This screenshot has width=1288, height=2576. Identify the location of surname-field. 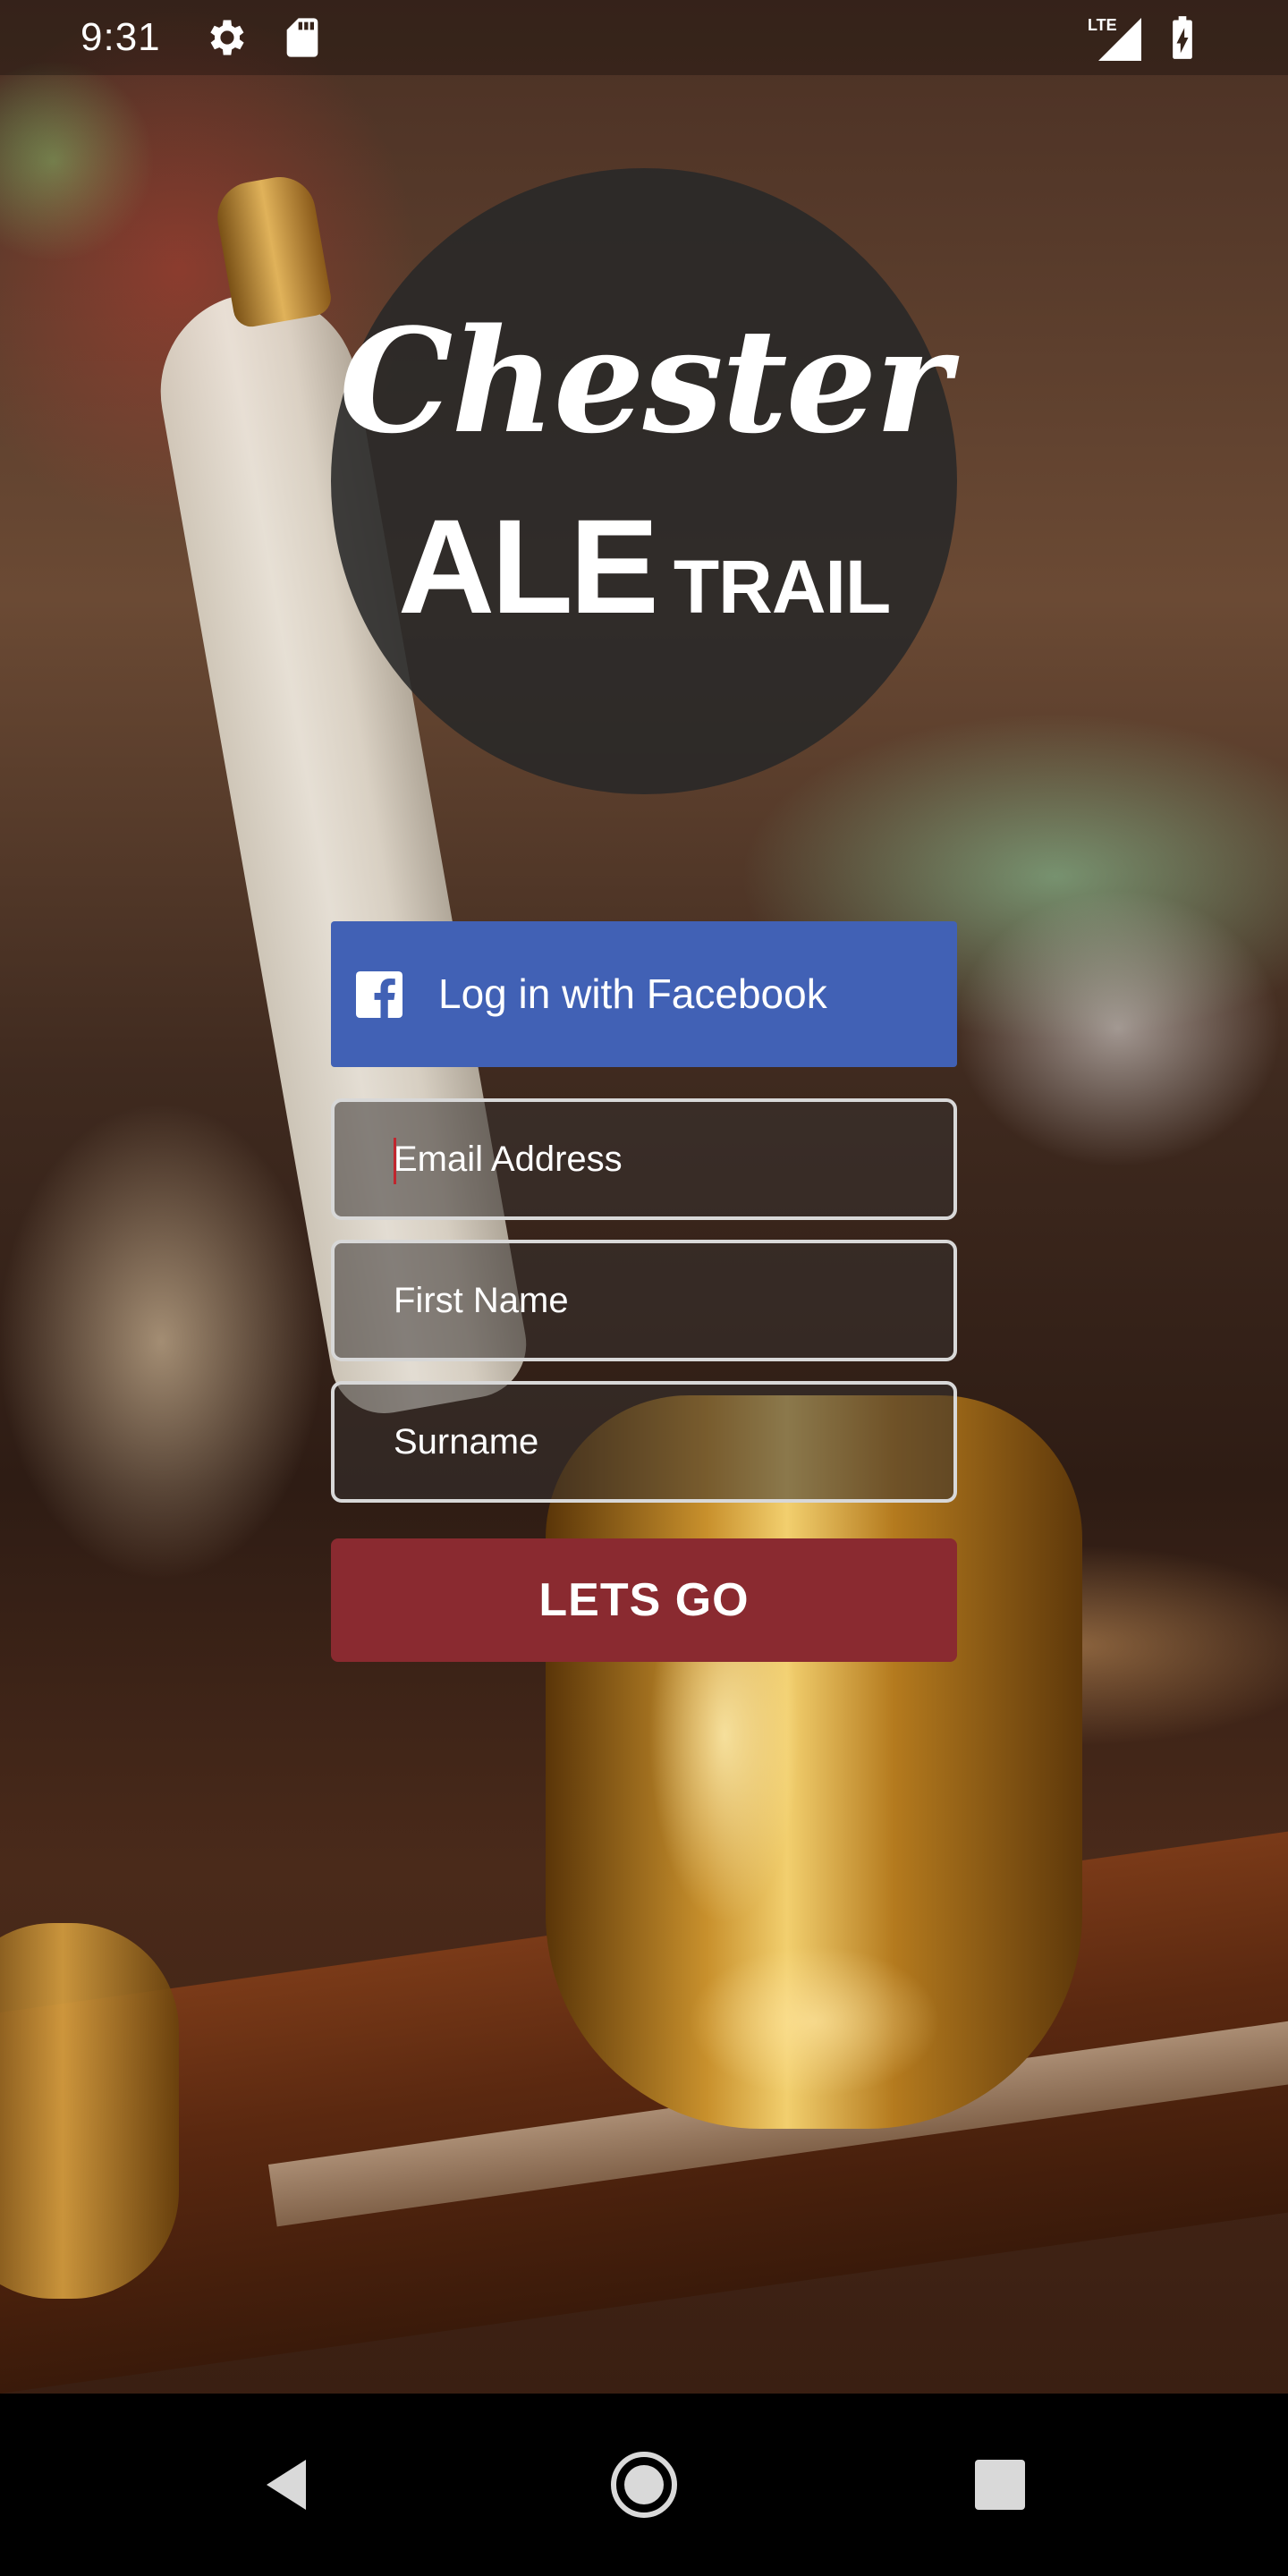
(644, 1442).